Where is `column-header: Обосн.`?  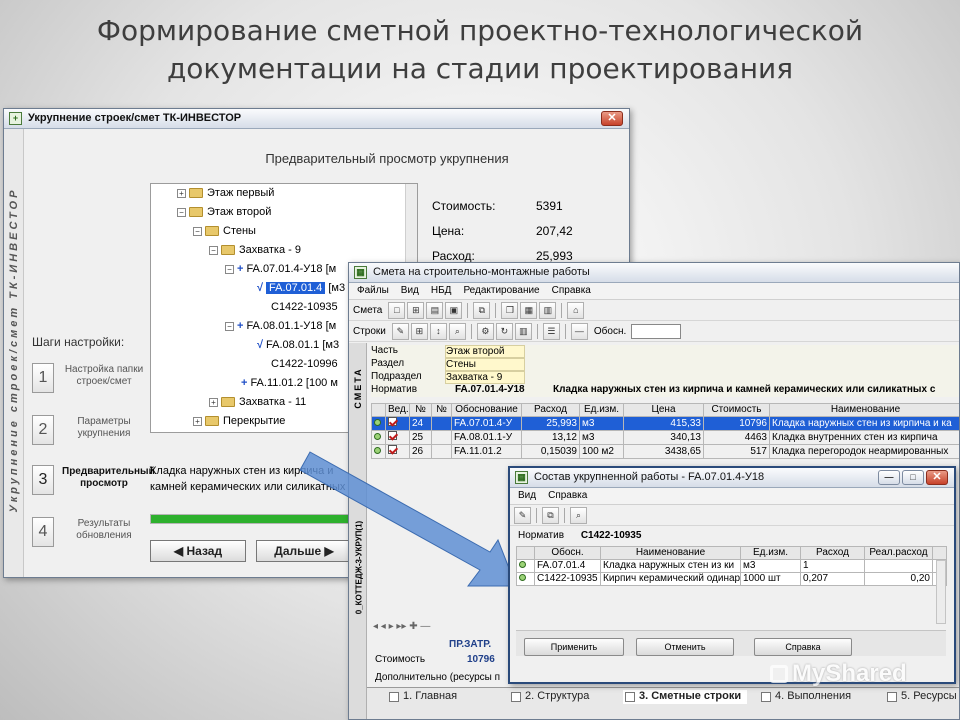
column-header: Обосн. is located at coordinates (567, 553).